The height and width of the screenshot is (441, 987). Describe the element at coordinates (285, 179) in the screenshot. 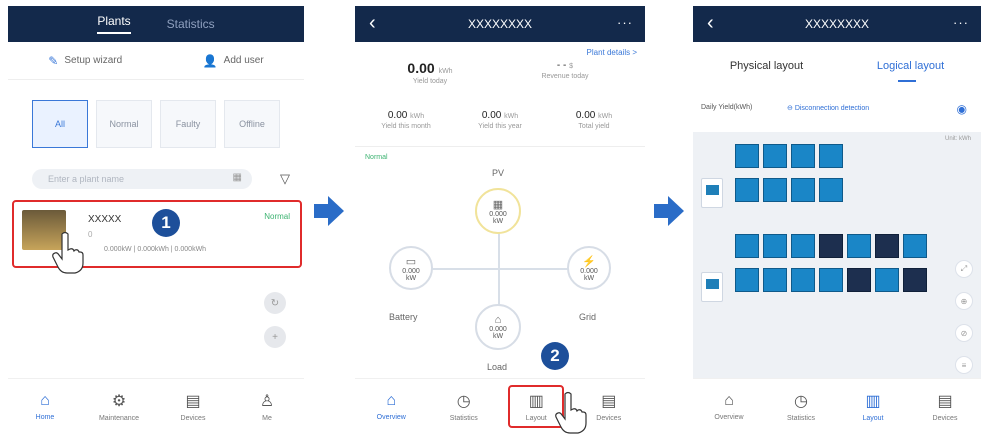

I see `filter-icon: ▽` at that location.